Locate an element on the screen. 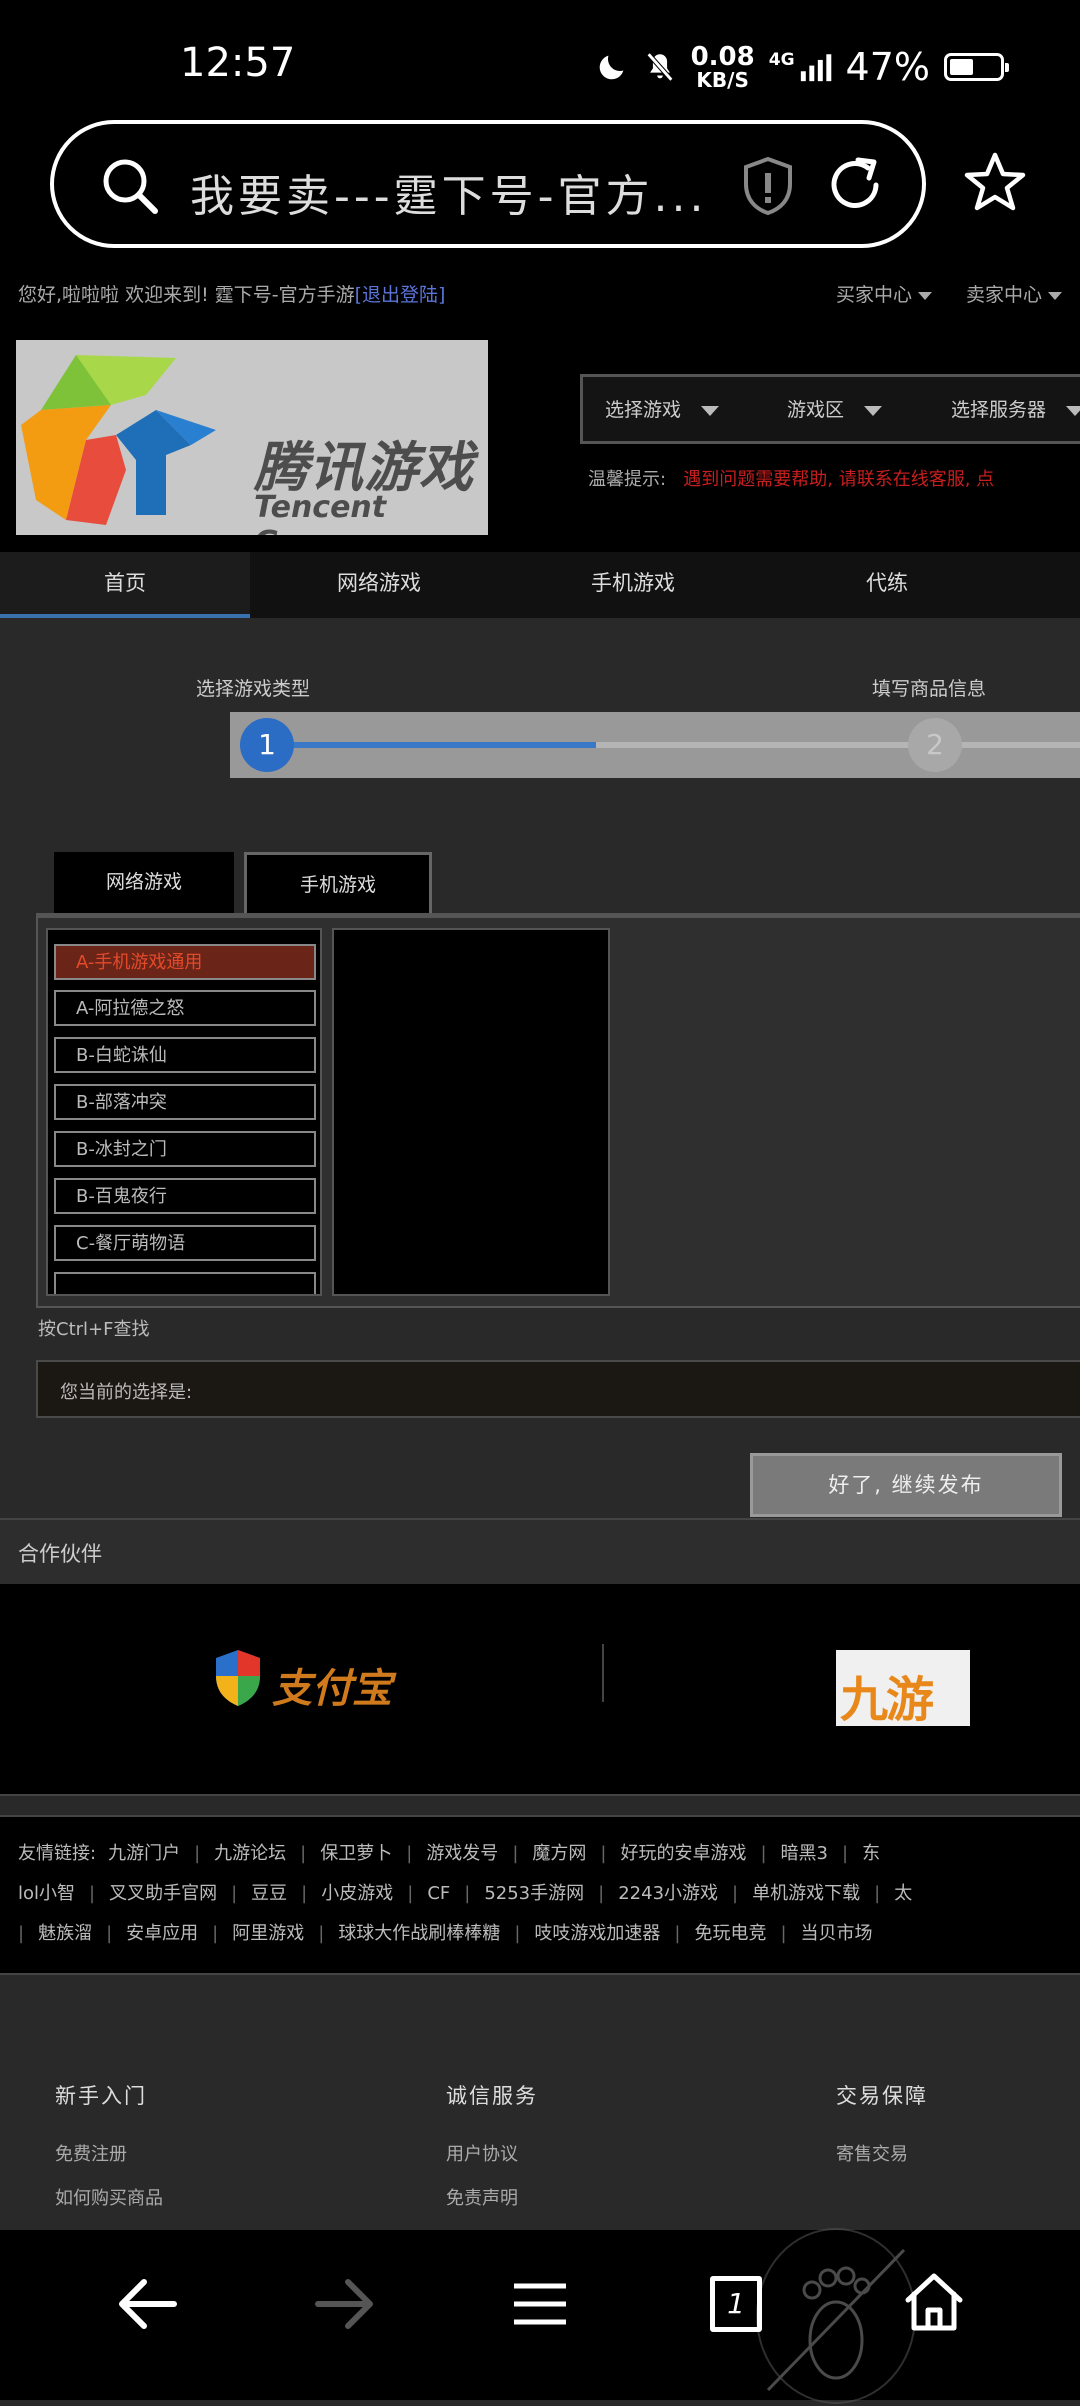  friend-link: 单机游戏下载 is located at coordinates (806, 1893).